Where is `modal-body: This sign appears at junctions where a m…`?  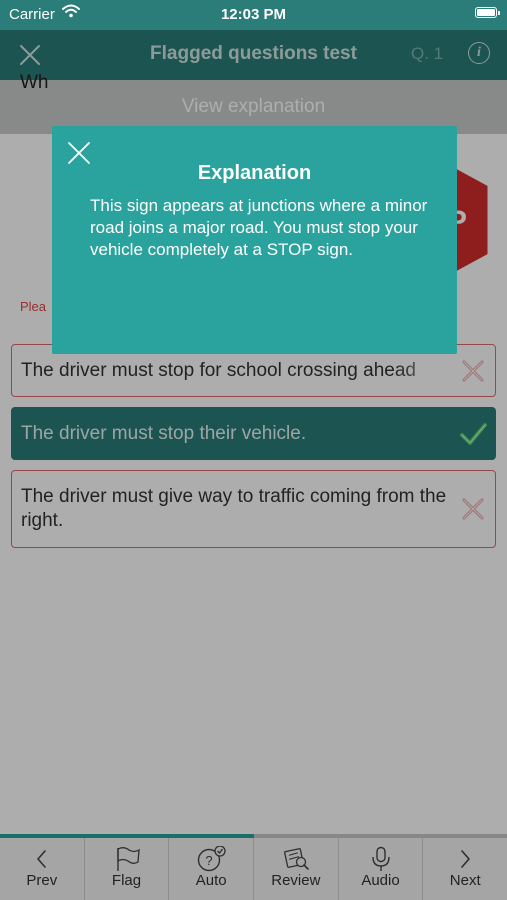
modal-body: This sign appears at junctions where a m… is located at coordinates (259, 227).